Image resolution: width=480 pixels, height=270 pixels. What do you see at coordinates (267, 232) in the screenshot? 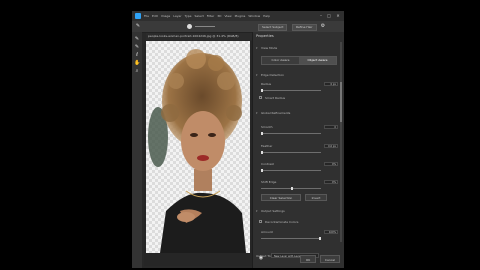
I see `amount-label: Amount` at bounding box center [267, 232].